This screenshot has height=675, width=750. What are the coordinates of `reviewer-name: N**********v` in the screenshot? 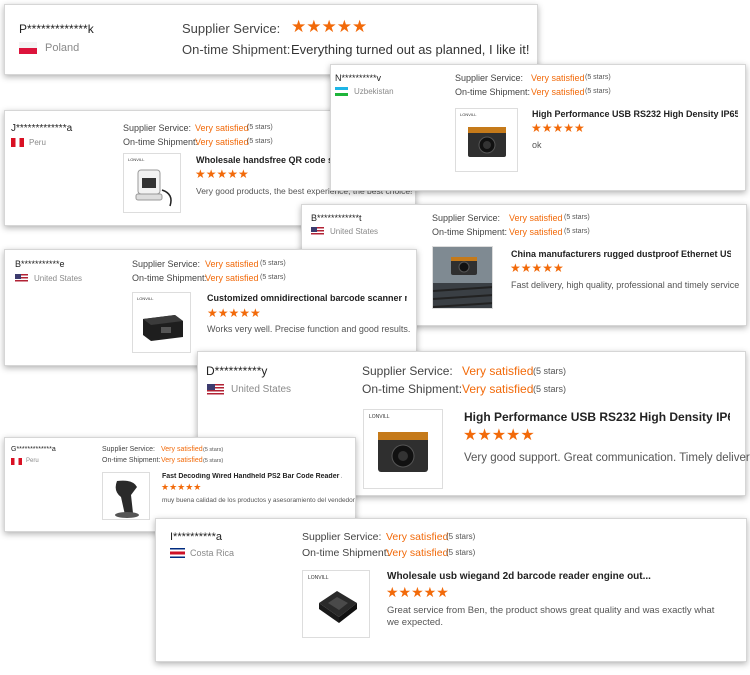 It's located at (358, 78).